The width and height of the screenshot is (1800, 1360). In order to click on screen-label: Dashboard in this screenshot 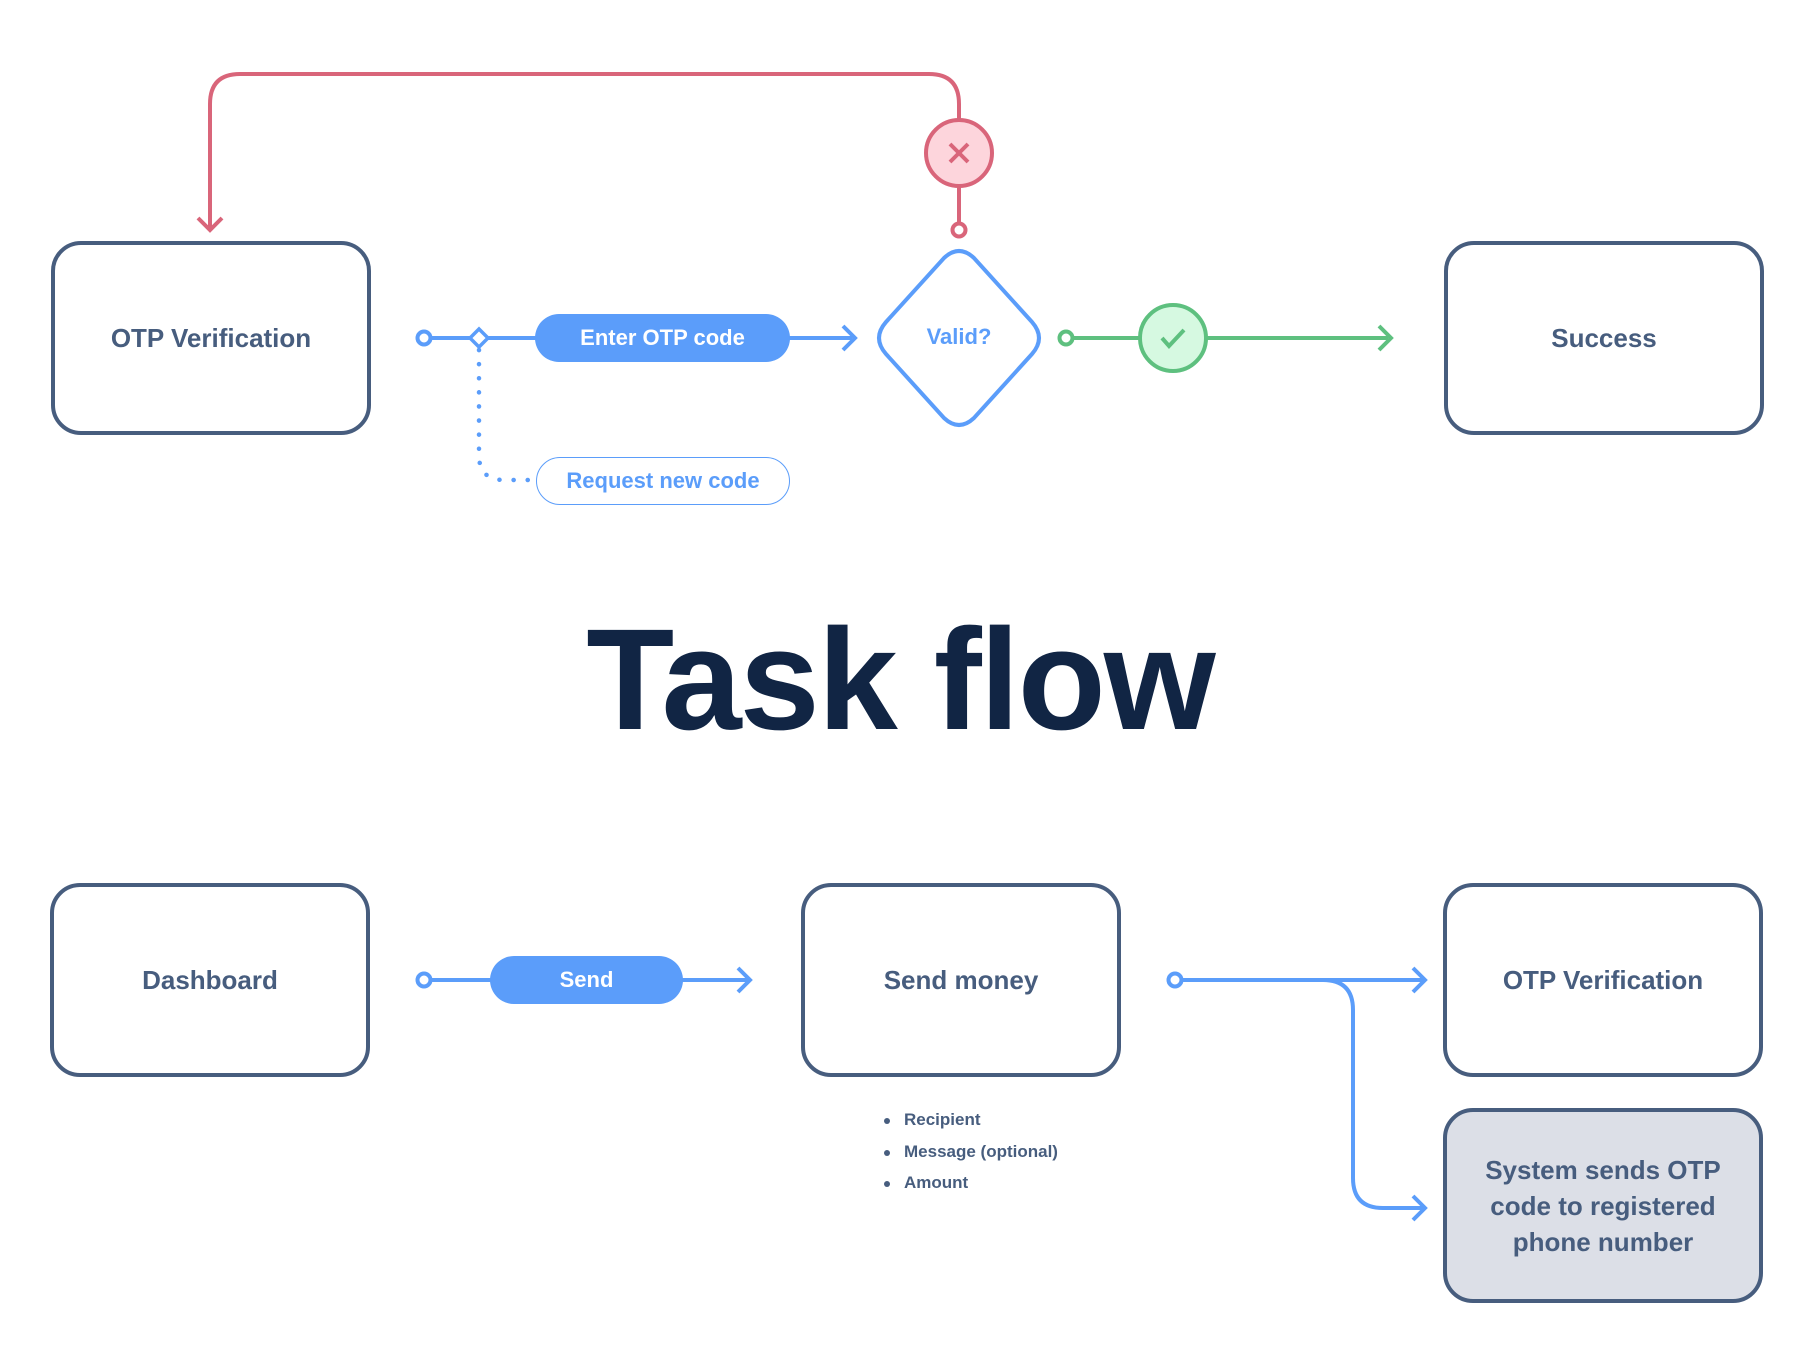, I will do `click(210, 980)`.